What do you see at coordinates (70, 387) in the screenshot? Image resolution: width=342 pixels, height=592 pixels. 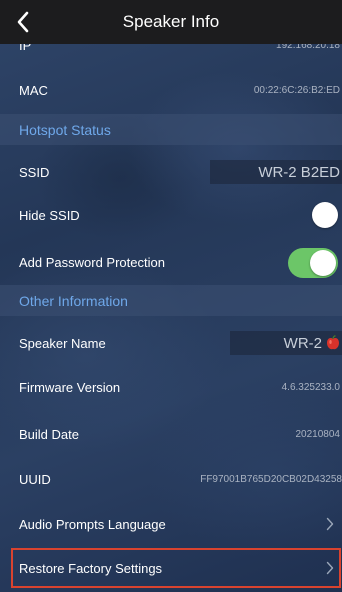 I see `firmware-version-label: Firmware Version` at bounding box center [70, 387].